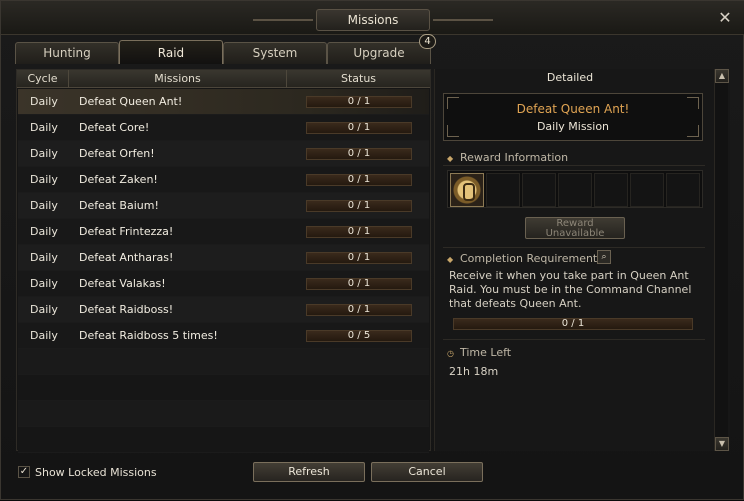 This screenshot has height=501, width=744. I want to click on tab-hunting: Hunting, so click(67, 53).